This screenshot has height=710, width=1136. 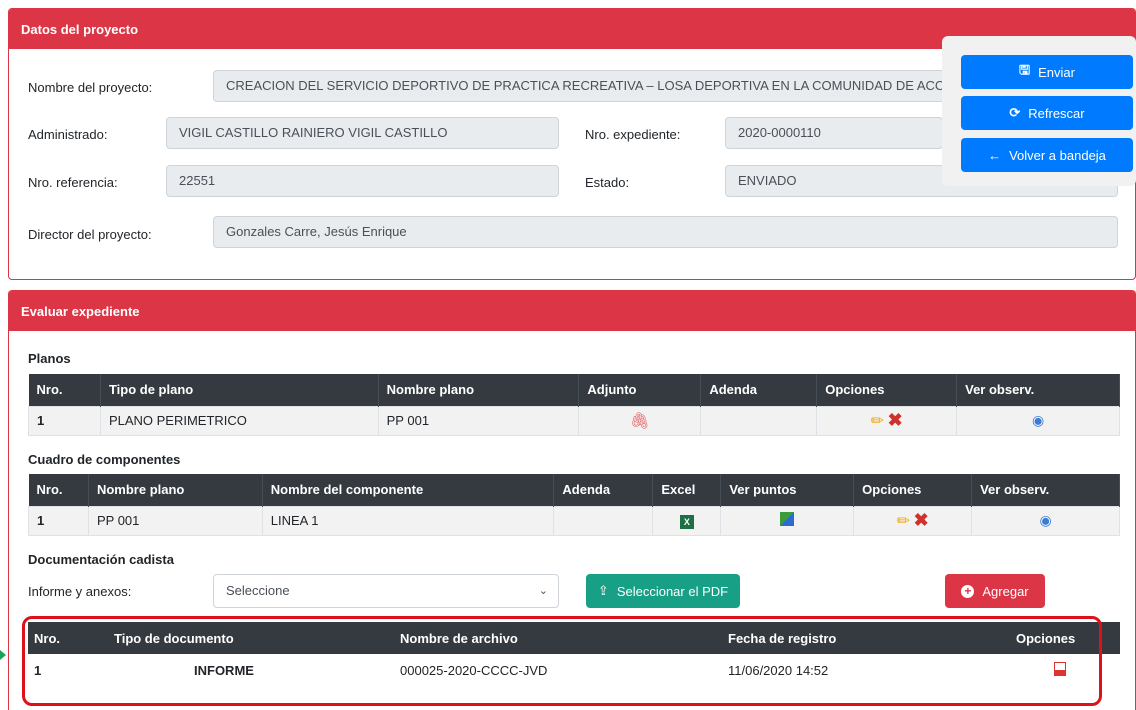 What do you see at coordinates (778, 670) in the screenshot?
I see `cell-fecha: 11/06/2020 14:52` at bounding box center [778, 670].